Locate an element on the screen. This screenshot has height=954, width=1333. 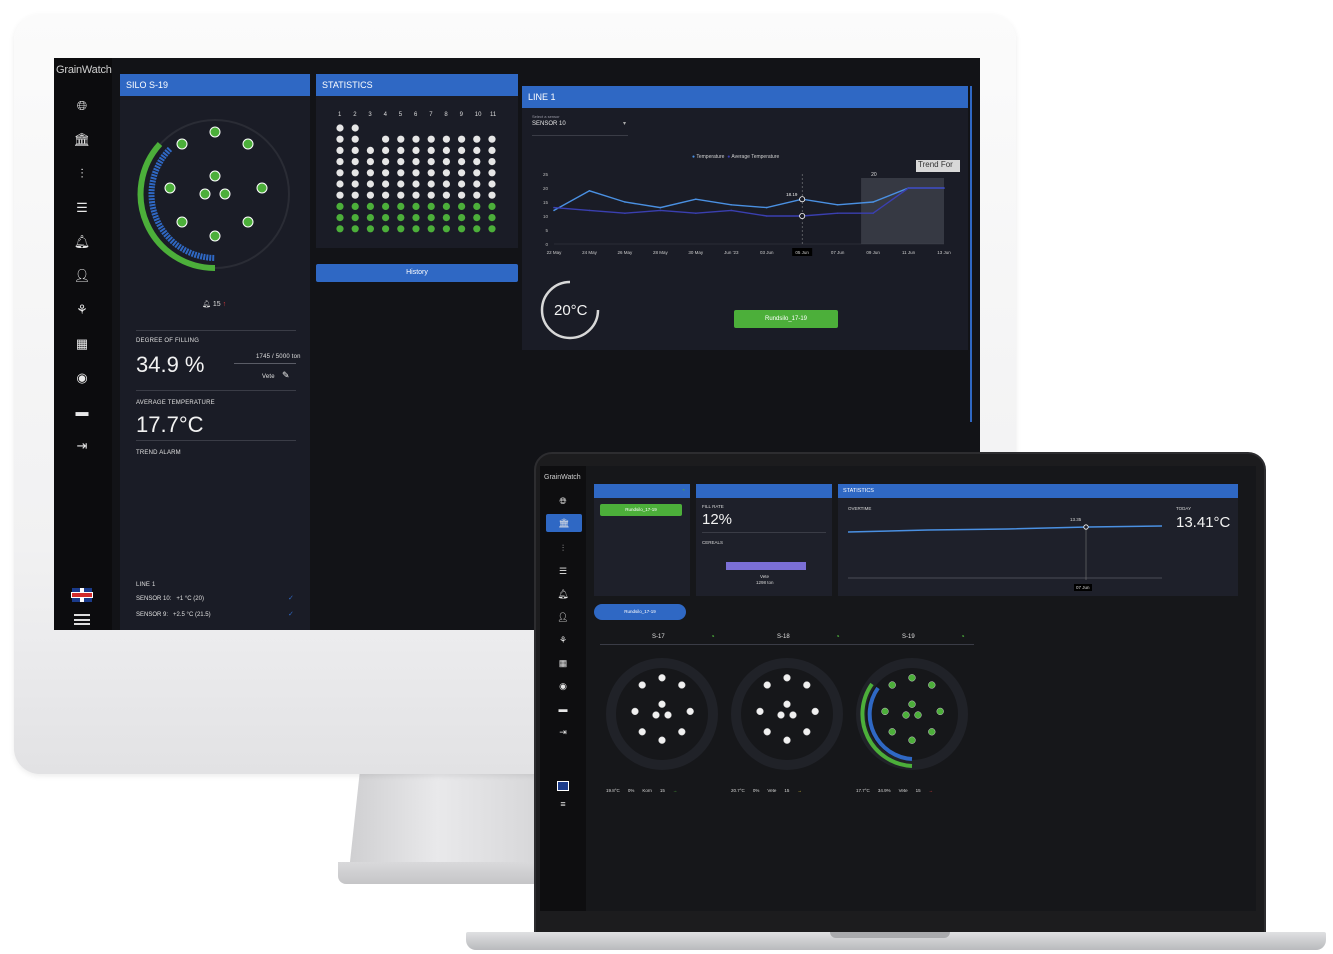
silo-panel-title: SILO S-19 is located at coordinates (215, 85).